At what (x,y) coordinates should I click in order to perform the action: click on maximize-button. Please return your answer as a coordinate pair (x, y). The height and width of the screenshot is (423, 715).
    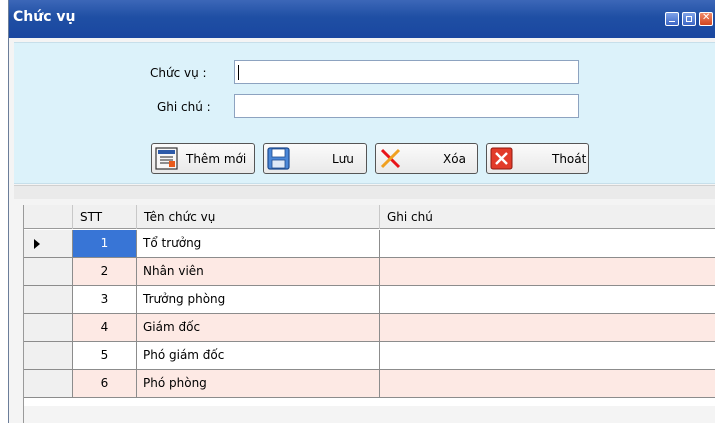
    Looking at the image, I should click on (689, 19).